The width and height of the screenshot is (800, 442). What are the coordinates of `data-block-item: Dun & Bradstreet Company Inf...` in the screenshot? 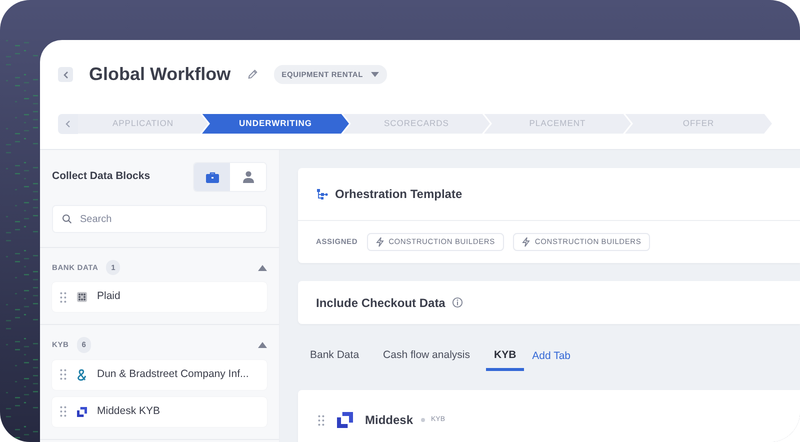 It's located at (159, 375).